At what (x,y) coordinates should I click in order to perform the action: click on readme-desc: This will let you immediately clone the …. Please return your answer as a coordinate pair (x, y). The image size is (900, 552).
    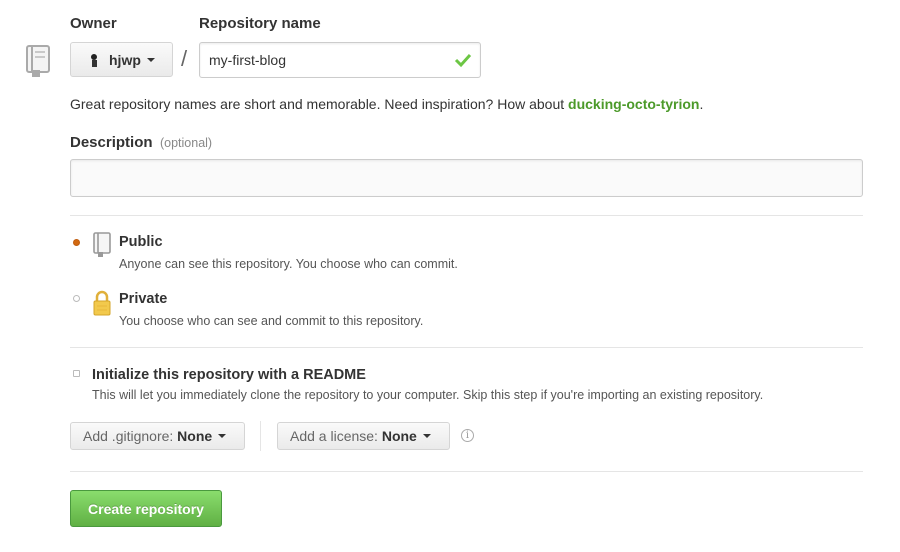
    Looking at the image, I should click on (428, 395).